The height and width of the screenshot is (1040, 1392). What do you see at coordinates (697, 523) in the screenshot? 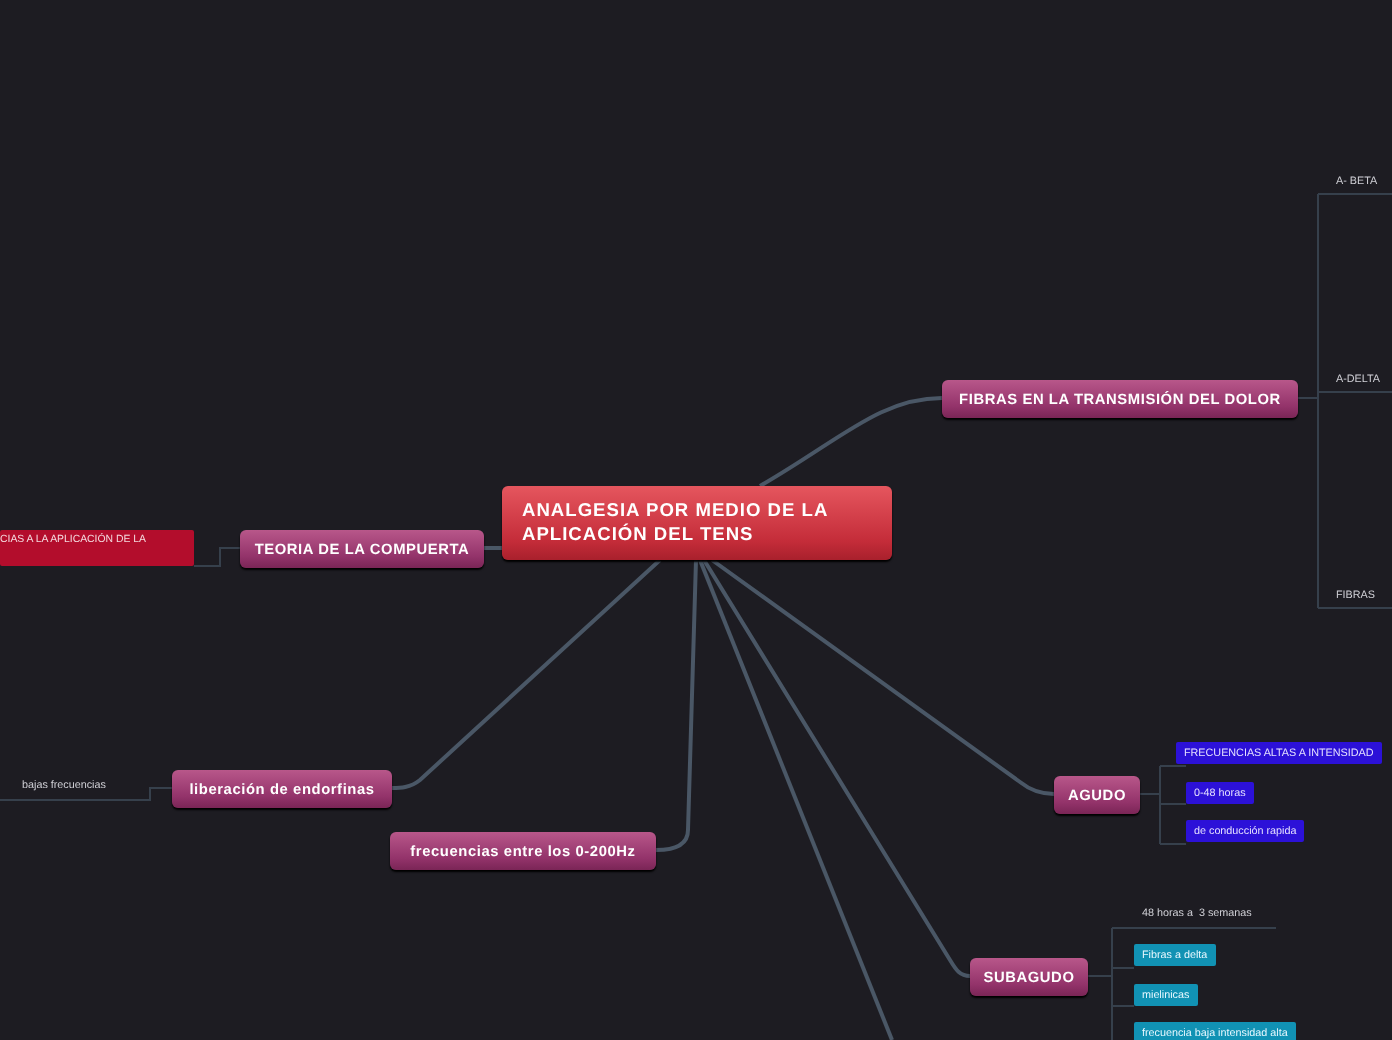
I see `central-topic: ANALGESIA POR MEDIO DE LA APLICACIÓN DEL TENS` at bounding box center [697, 523].